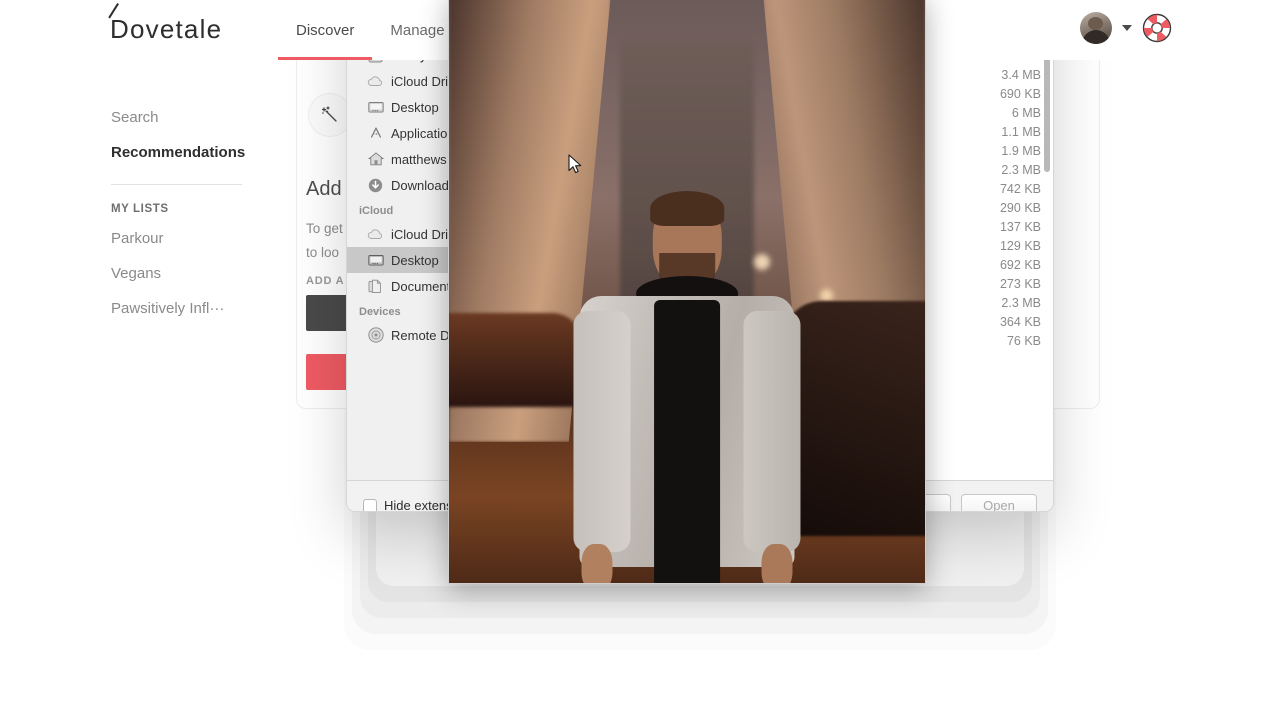  Describe the element at coordinates (176, 184) in the screenshot. I see `sidebar-divider` at that location.